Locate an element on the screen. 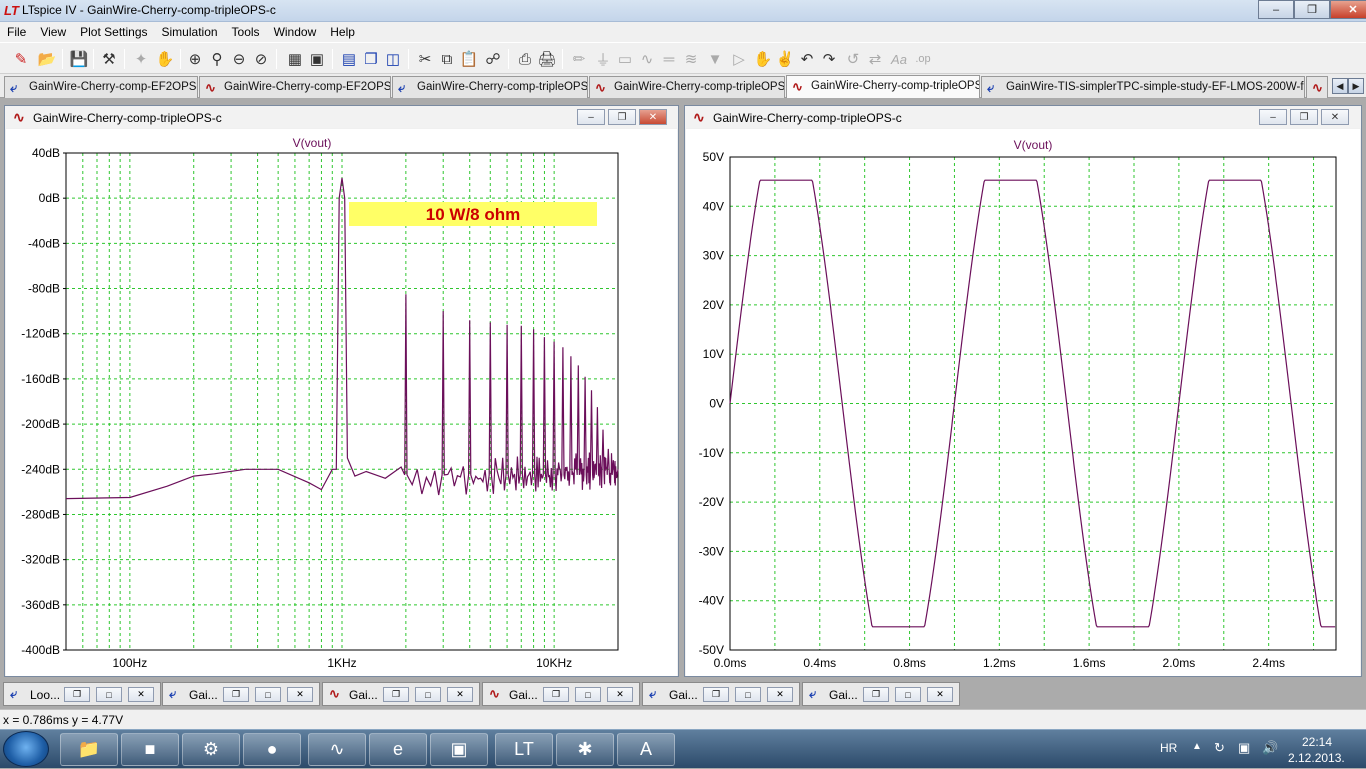 This screenshot has width=1366, height=769. cut-icon: ✂ is located at coordinates (425, 59).